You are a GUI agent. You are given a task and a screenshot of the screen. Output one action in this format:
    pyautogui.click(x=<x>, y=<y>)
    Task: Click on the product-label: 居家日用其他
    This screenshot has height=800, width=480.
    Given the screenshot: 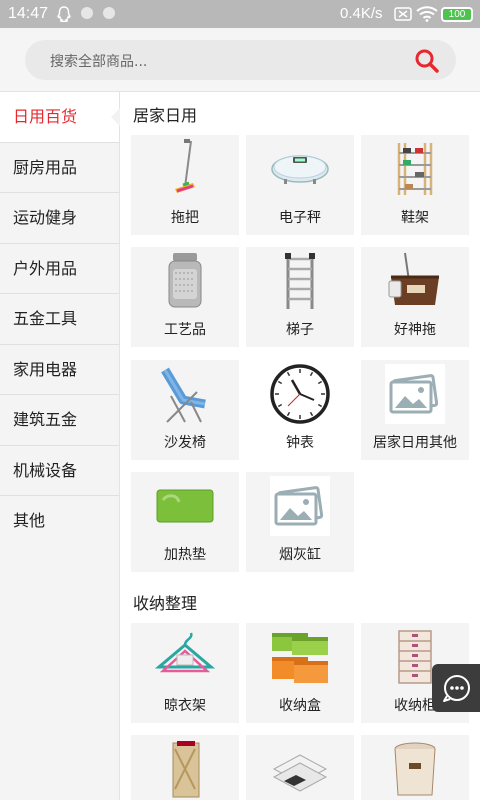 What is the action you would take?
    pyautogui.click(x=415, y=443)
    